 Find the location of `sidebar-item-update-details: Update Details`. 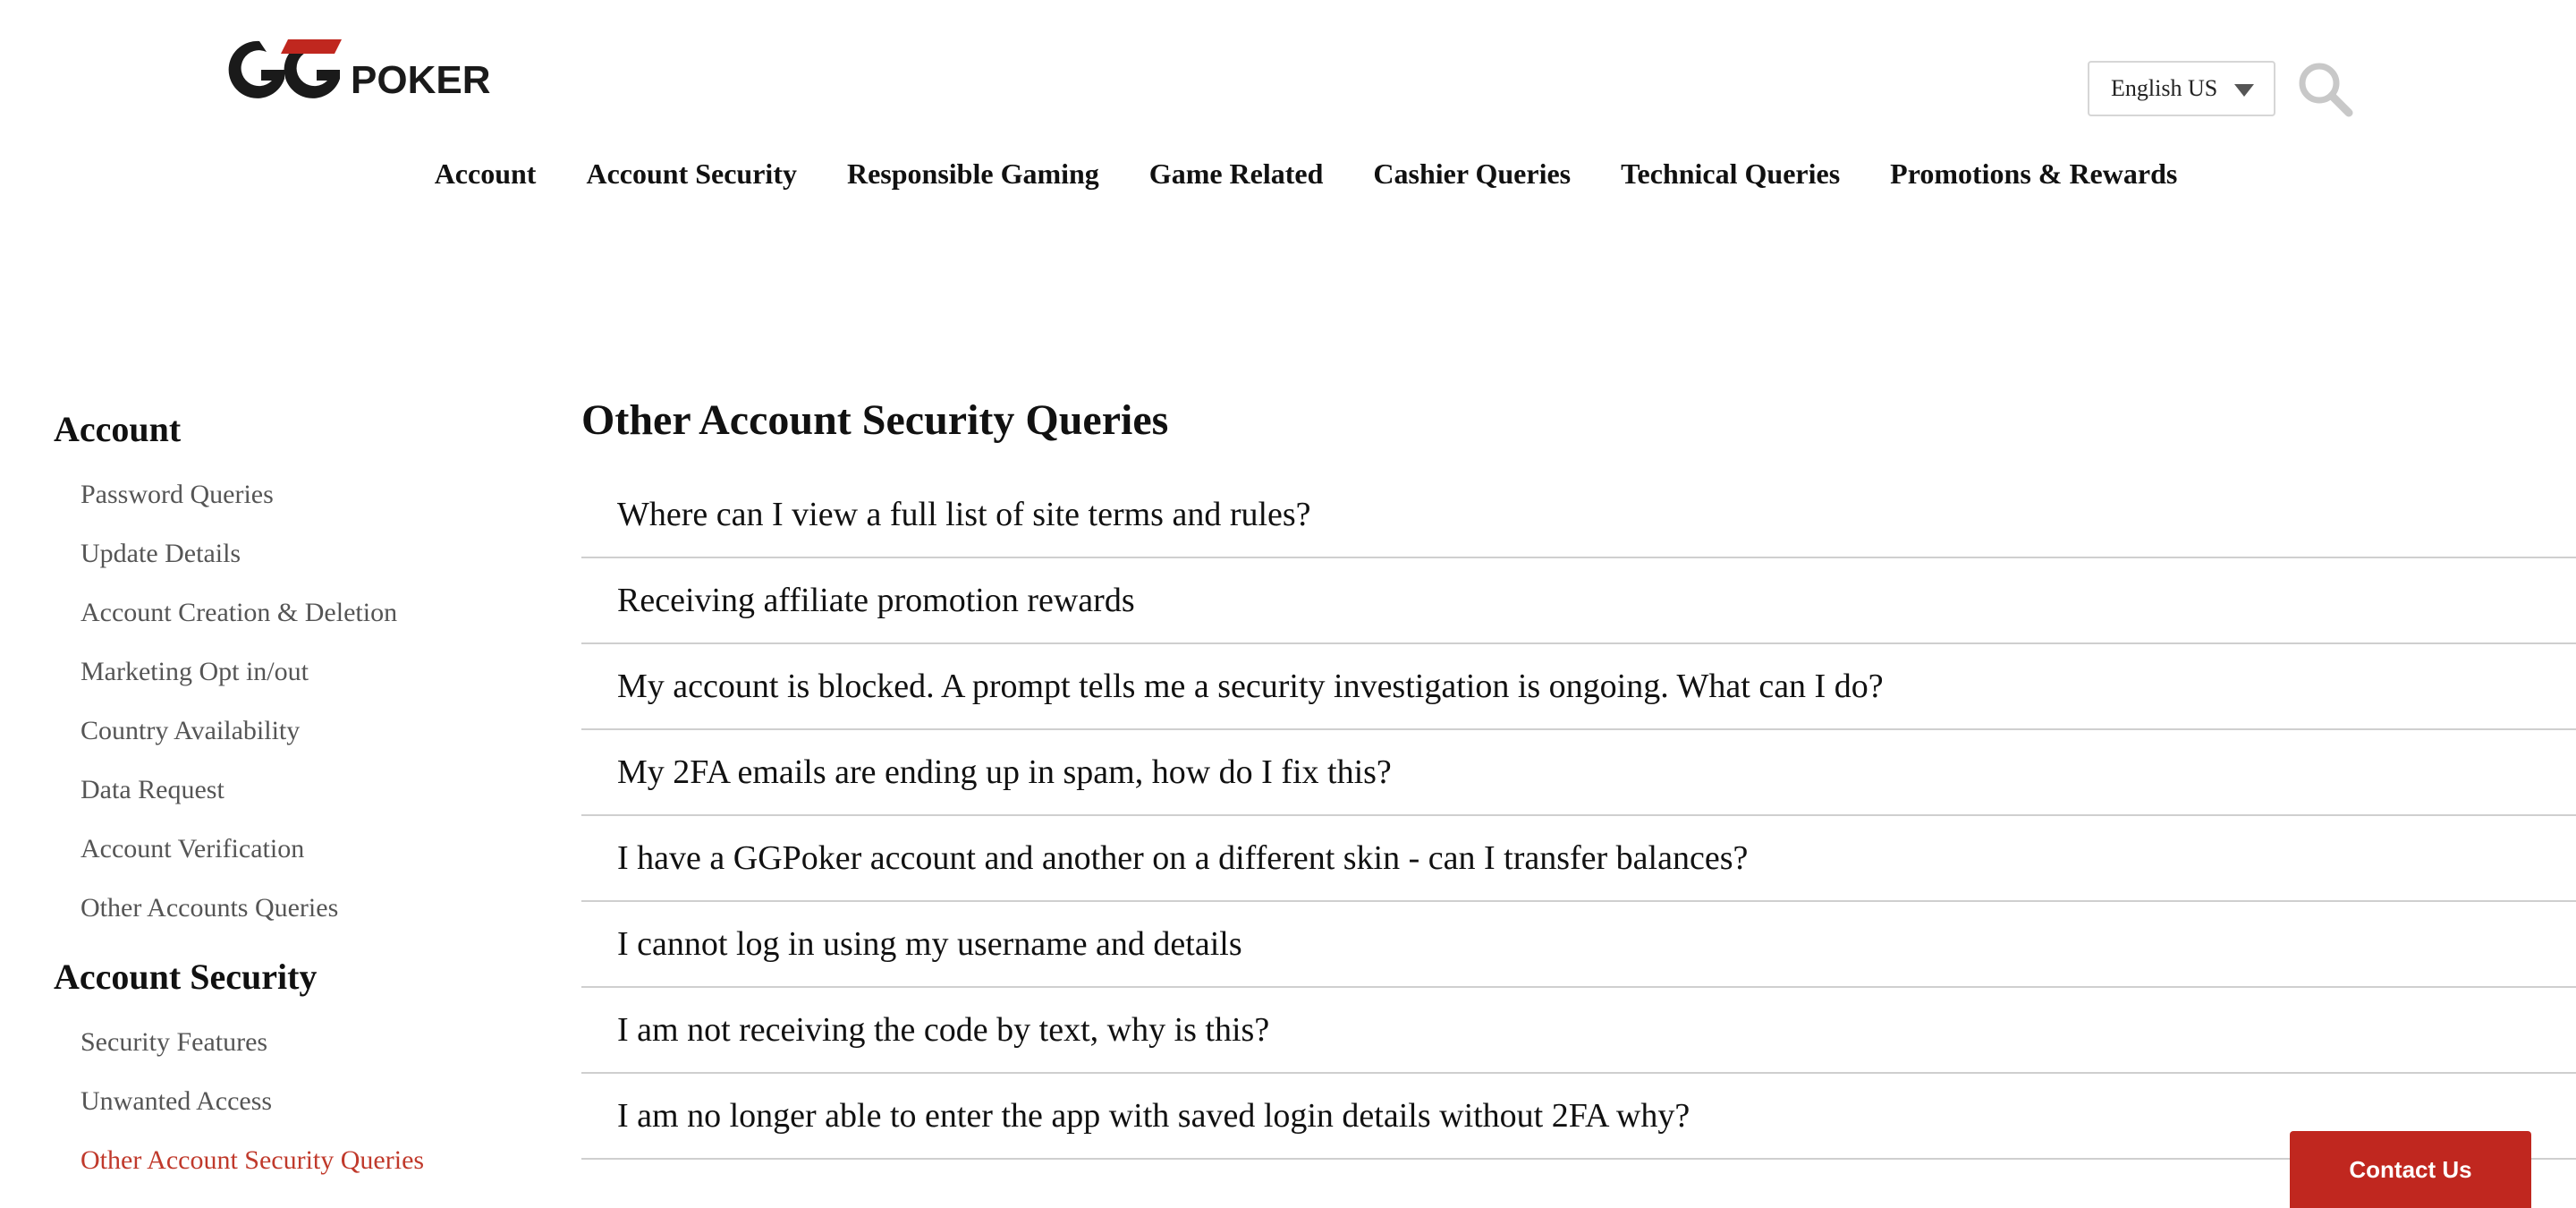

sidebar-item-update-details: Update Details is located at coordinates (299, 553).